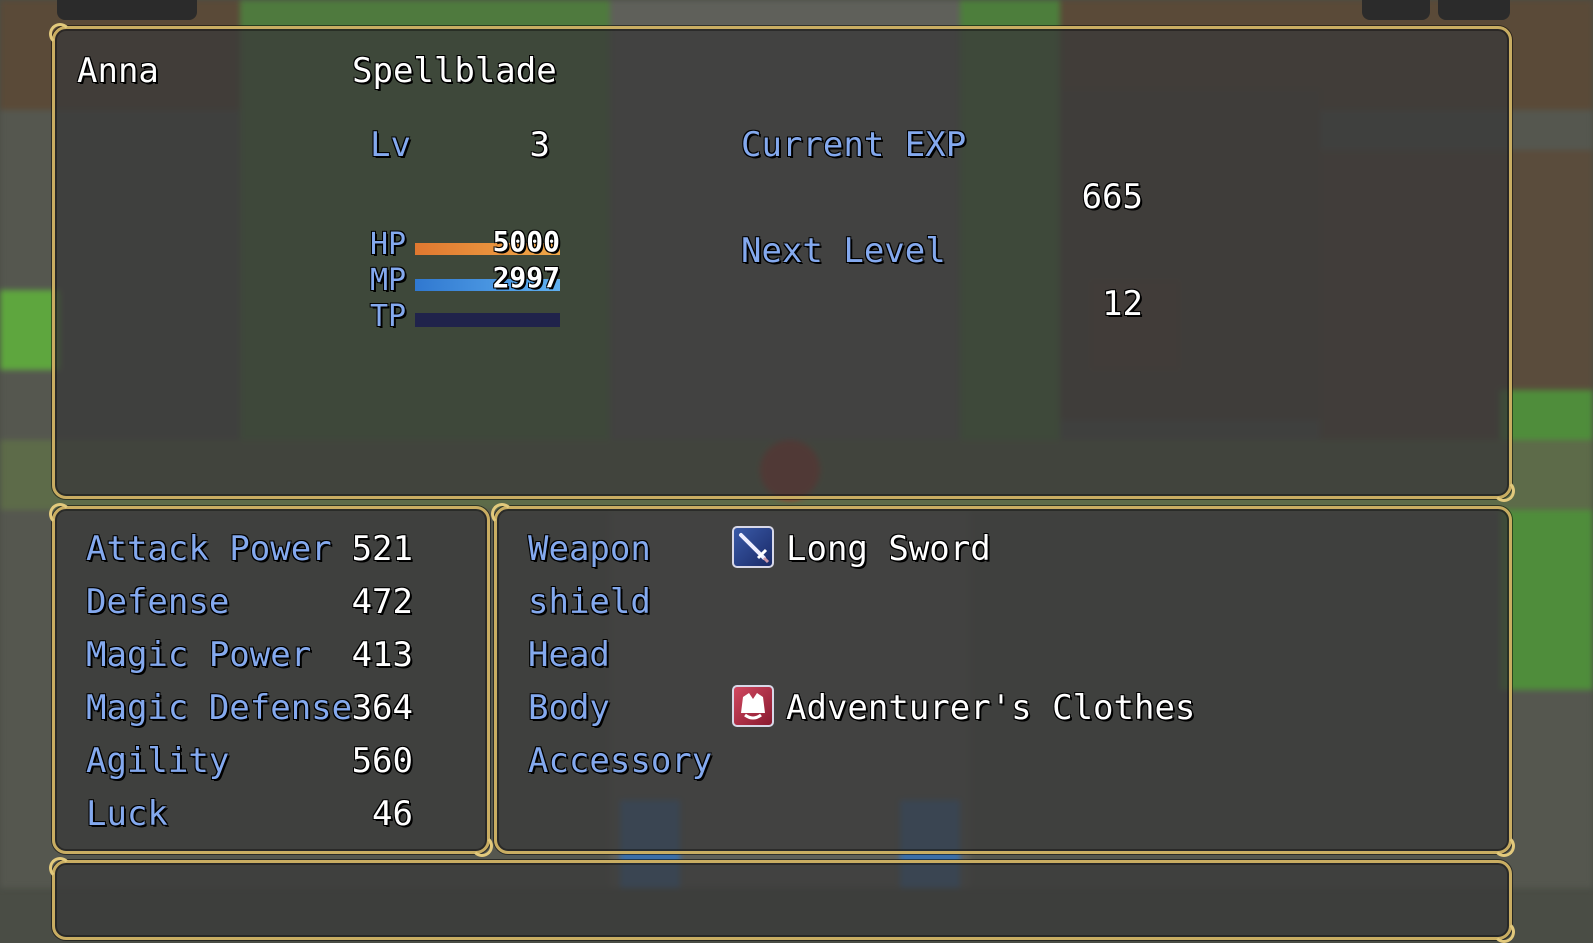 This screenshot has height=943, width=1593. What do you see at coordinates (127, 814) in the screenshot?
I see `param-label: Luck` at bounding box center [127, 814].